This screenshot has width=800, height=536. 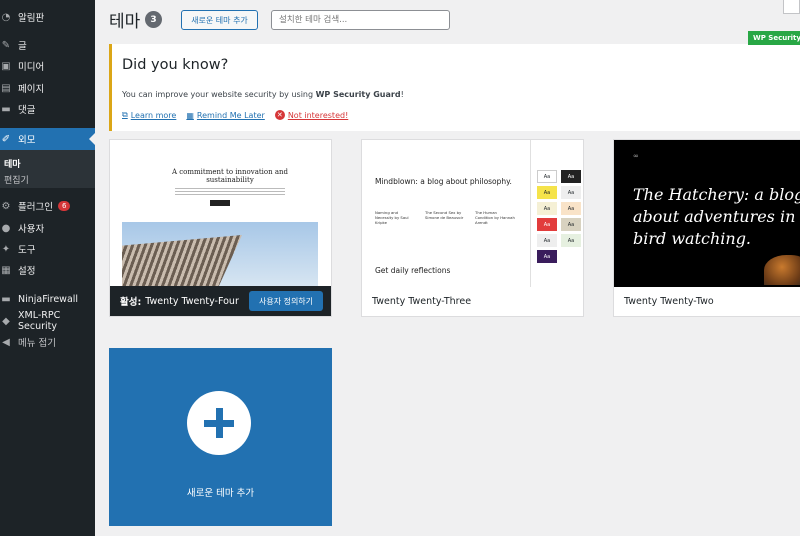 I want to click on remind-later-label: Remind Me Later, so click(x=230, y=115).